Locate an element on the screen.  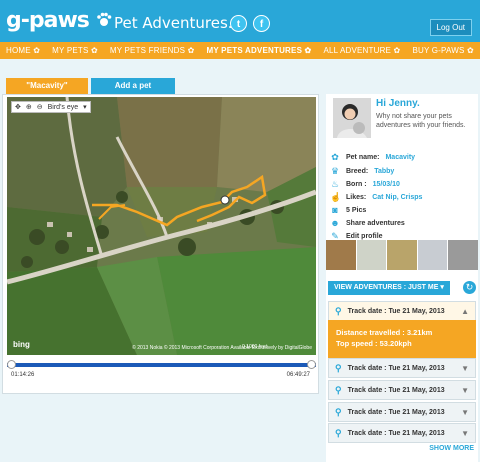
tab-pet-macavity: "Macavity" is located at coordinates (47, 86).